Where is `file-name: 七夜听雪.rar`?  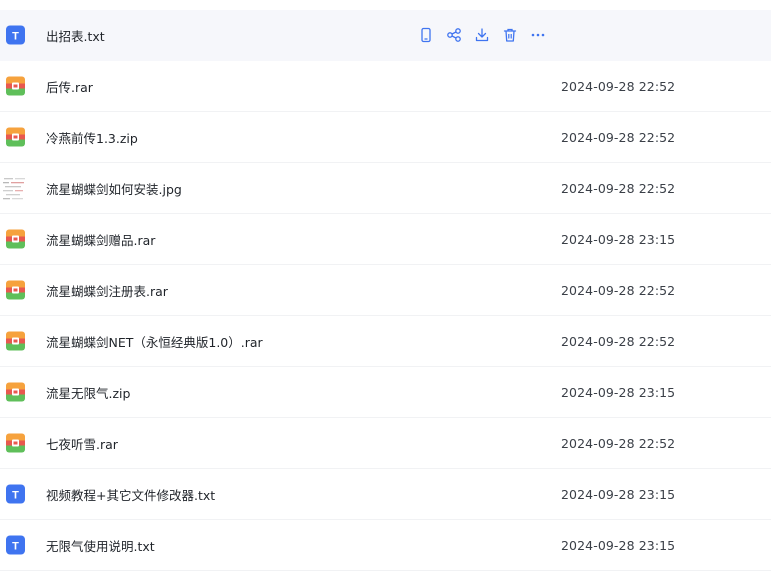
file-name: 七夜听雪.rar is located at coordinates (82, 443).